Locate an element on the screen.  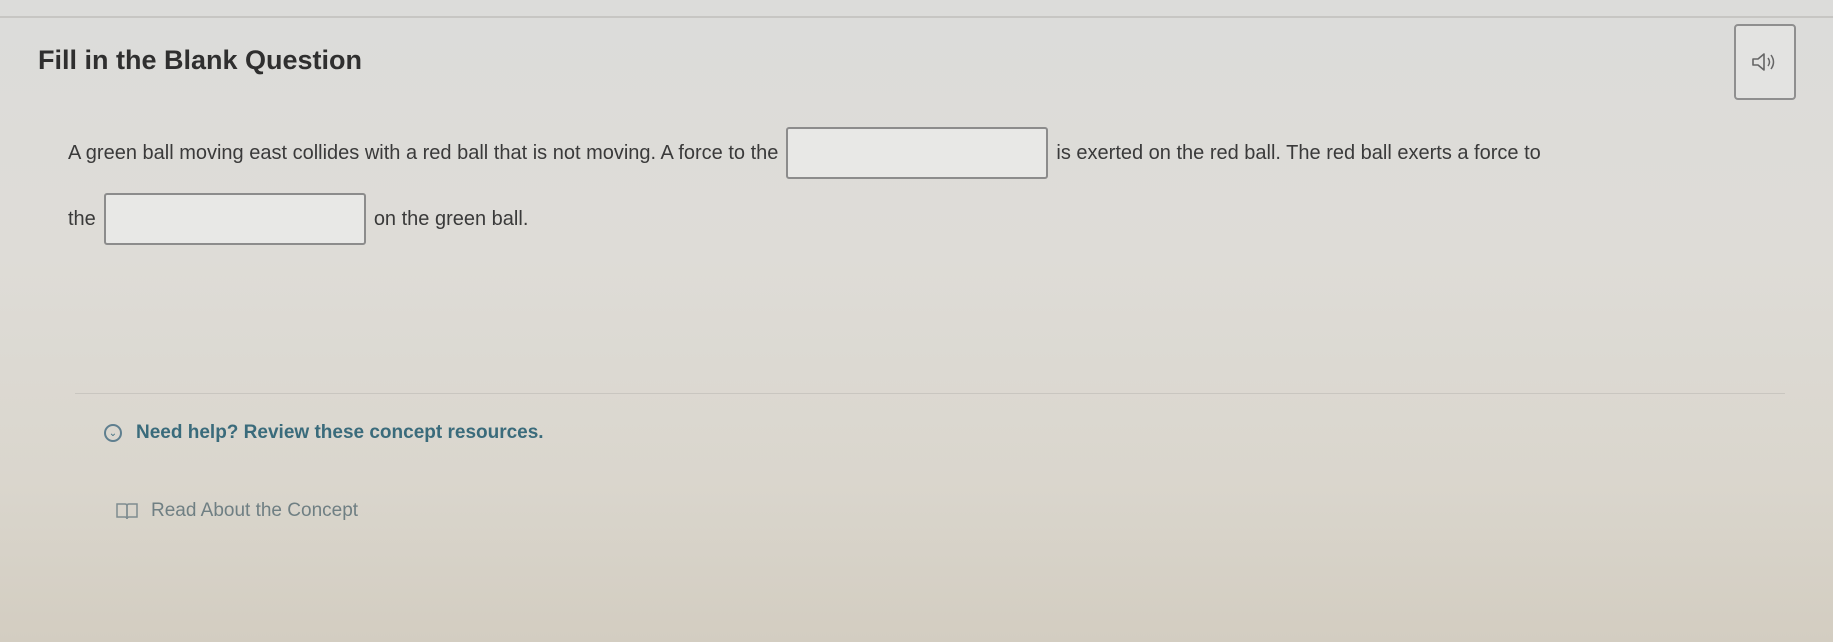
read-about-concept-link: Read About the Concept is located at coordinates (236, 511).